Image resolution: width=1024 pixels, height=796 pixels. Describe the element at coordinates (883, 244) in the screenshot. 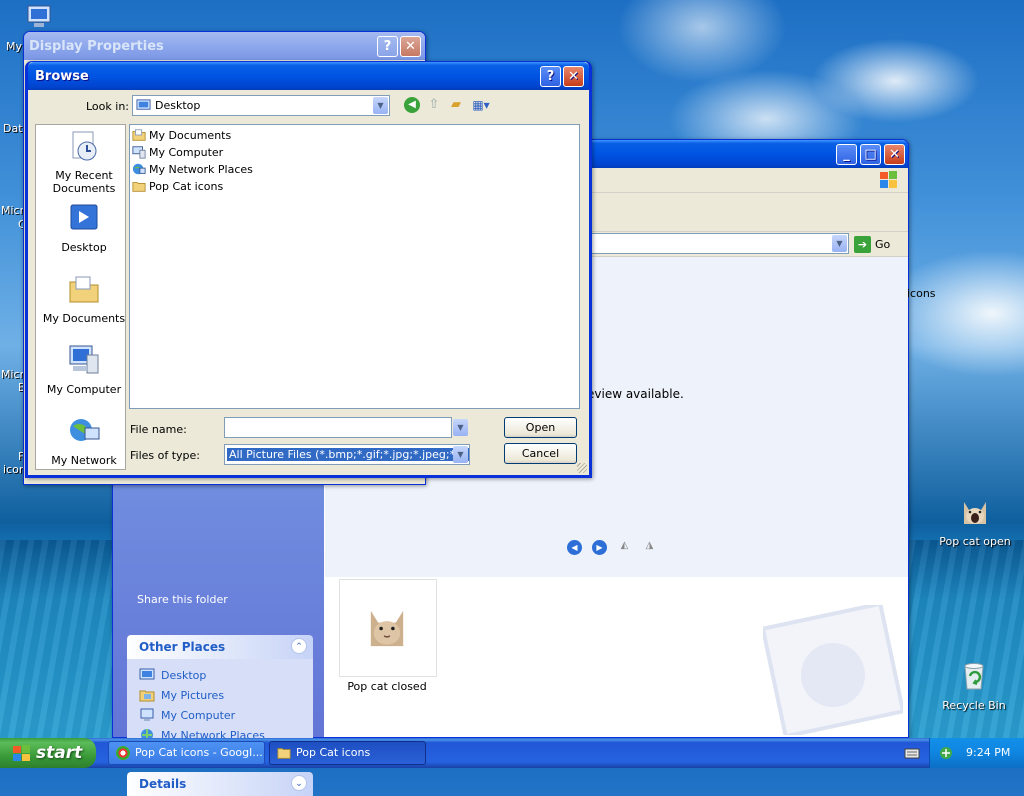

I see `go-label: Go` at that location.